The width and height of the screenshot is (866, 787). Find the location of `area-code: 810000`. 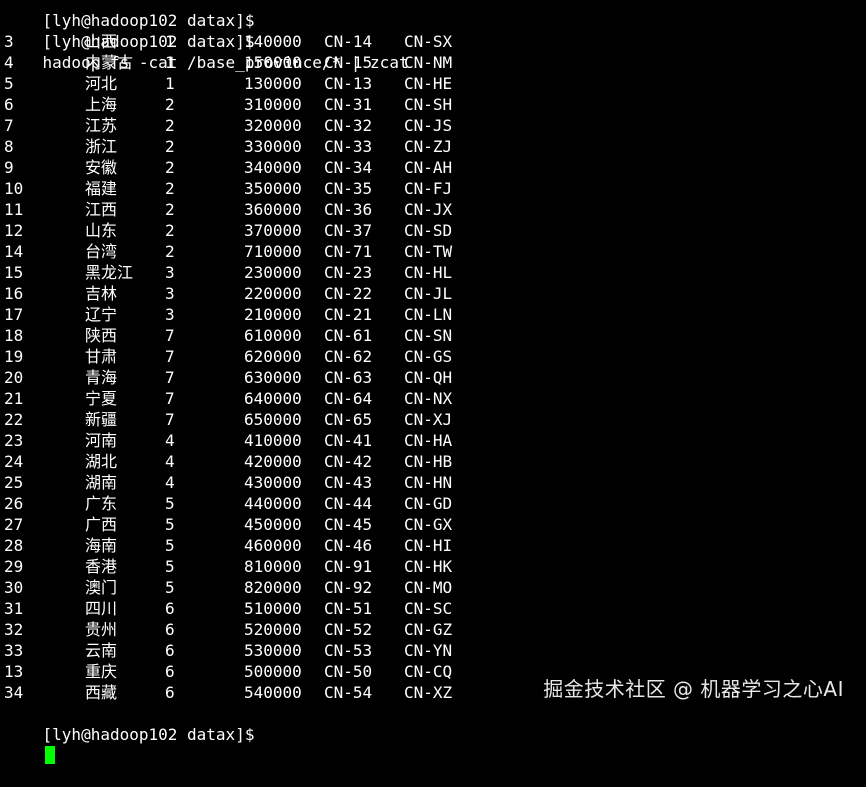

area-code: 810000 is located at coordinates (273, 566).